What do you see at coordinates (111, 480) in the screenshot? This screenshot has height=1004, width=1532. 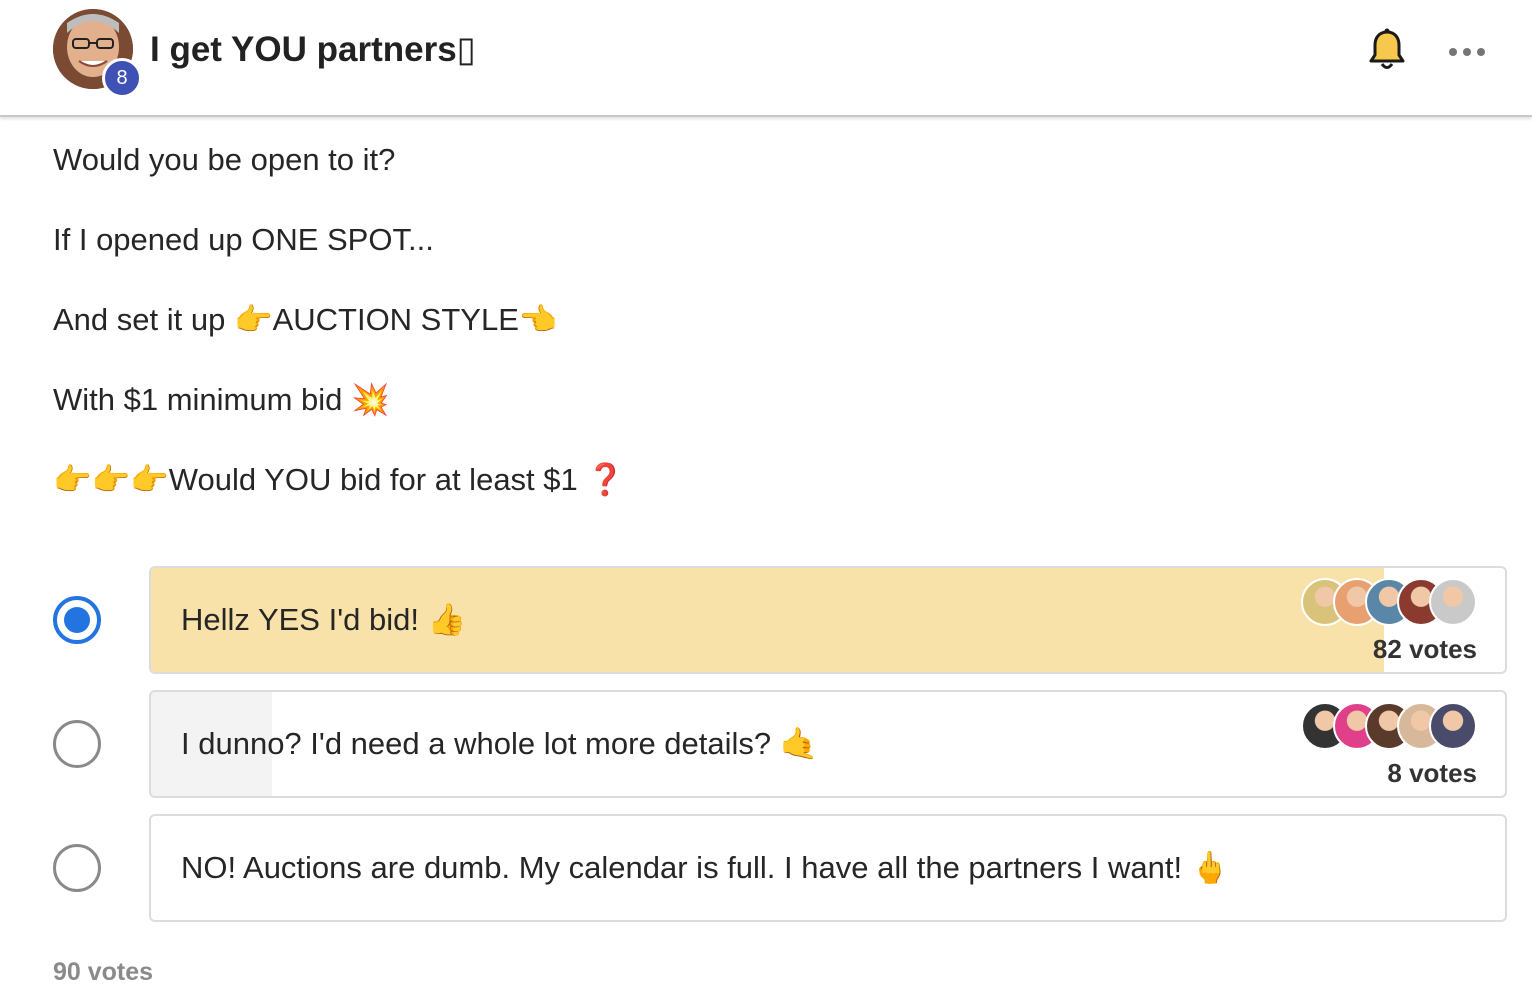 I see `point-right-icons: 👉👉👉` at bounding box center [111, 480].